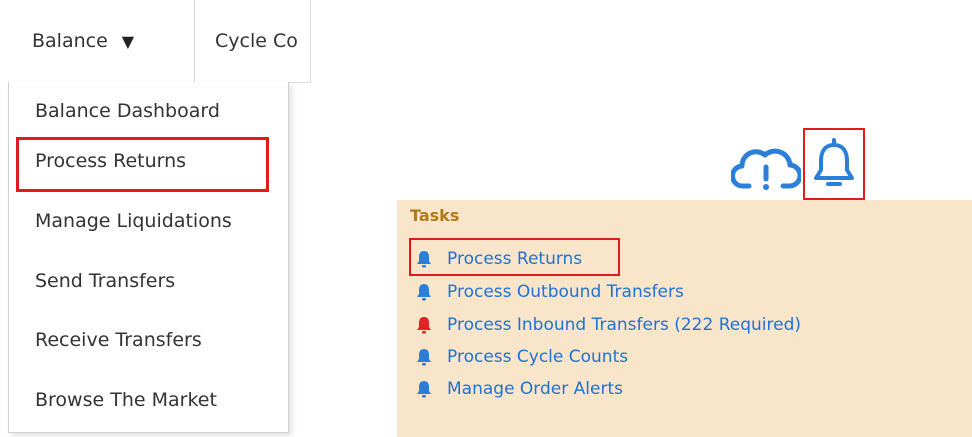 This screenshot has width=972, height=437. I want to click on menu-item-receive-transfers: Receive Transfers, so click(148, 340).